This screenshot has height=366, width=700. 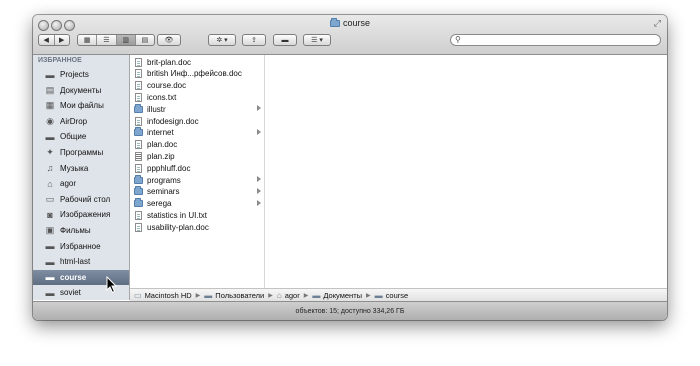 What do you see at coordinates (50, 198) in the screenshot?
I see `desktop-icon: ▭` at bounding box center [50, 198].